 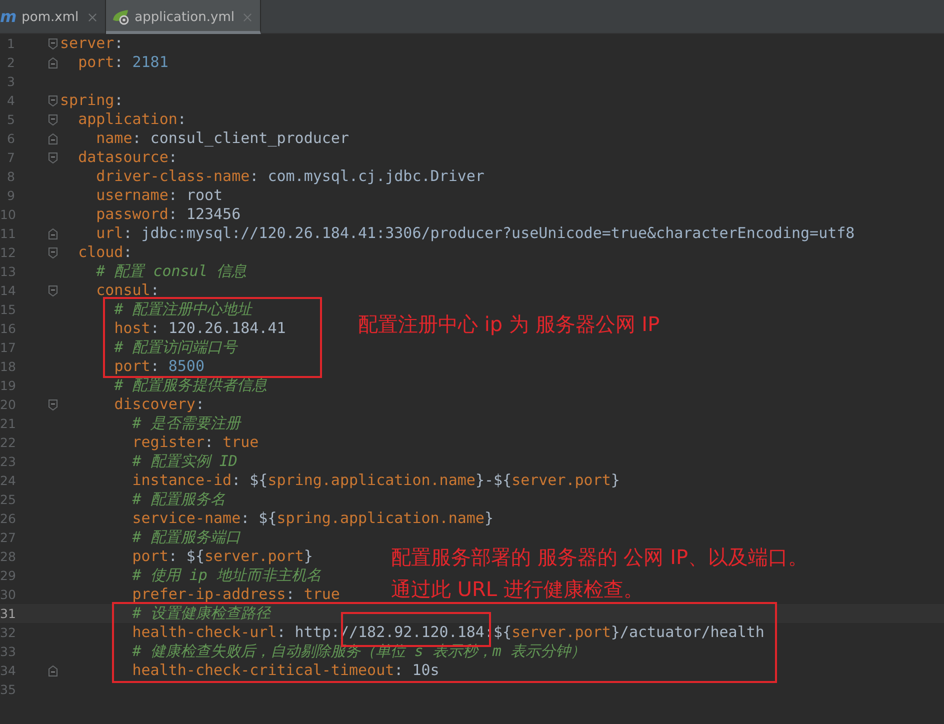 What do you see at coordinates (186, 518) in the screenshot?
I see `yaml-key: service-name` at bounding box center [186, 518].